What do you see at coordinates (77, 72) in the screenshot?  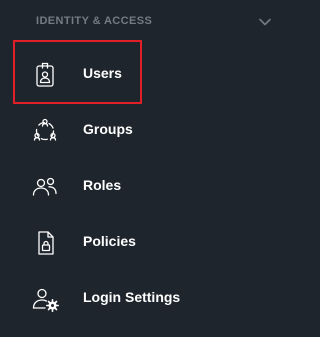 I see `highlight-box` at bounding box center [77, 72].